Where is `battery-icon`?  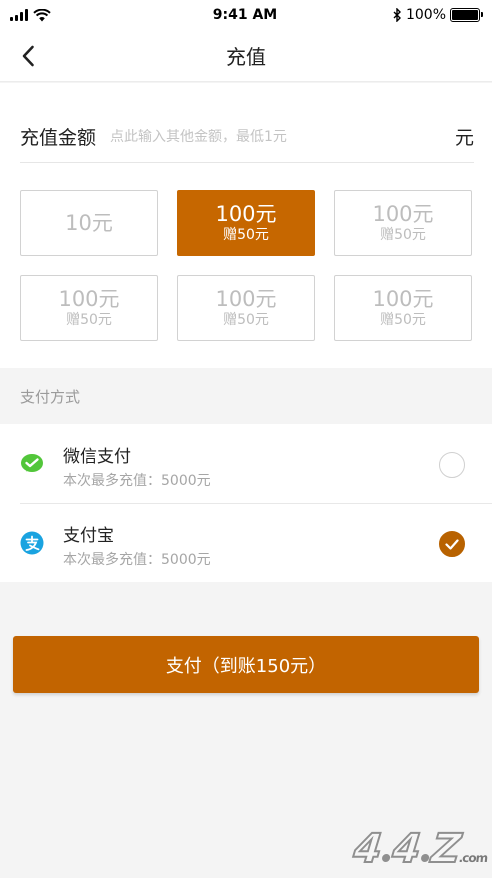
battery-icon is located at coordinates (466, 15).